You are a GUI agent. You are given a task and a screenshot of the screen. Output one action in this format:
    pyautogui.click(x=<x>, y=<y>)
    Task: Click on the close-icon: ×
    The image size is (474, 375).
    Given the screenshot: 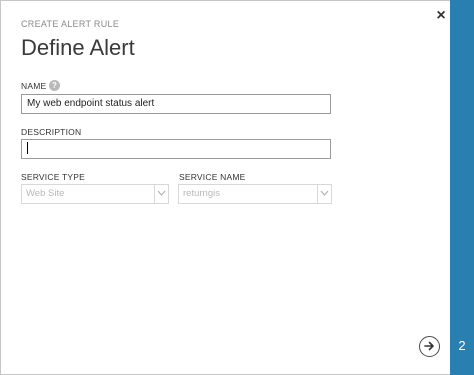 What is the action you would take?
    pyautogui.click(x=441, y=16)
    